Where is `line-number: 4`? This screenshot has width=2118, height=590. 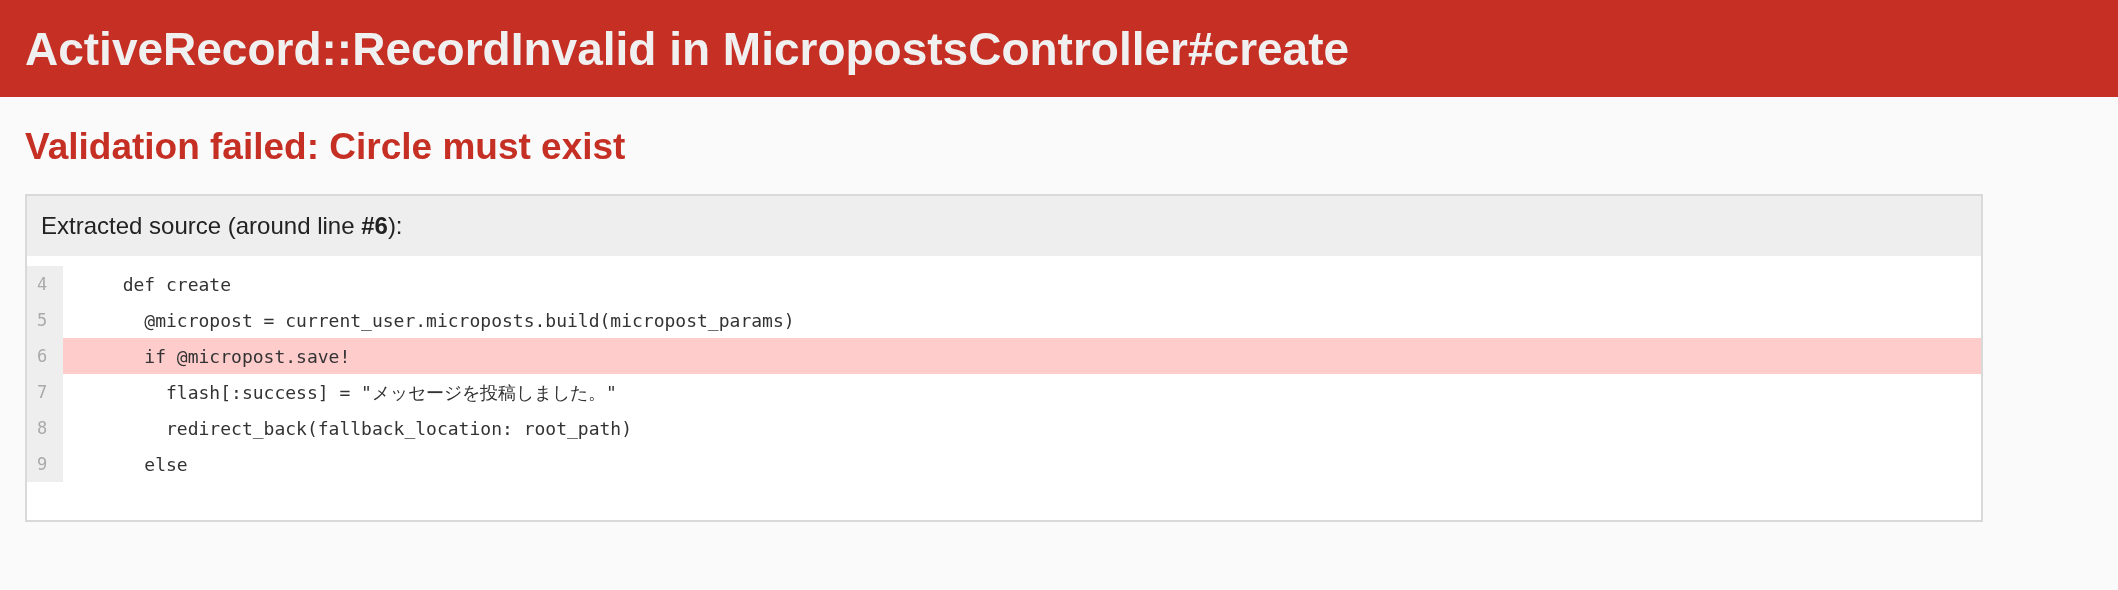 line-number: 4 is located at coordinates (45, 284).